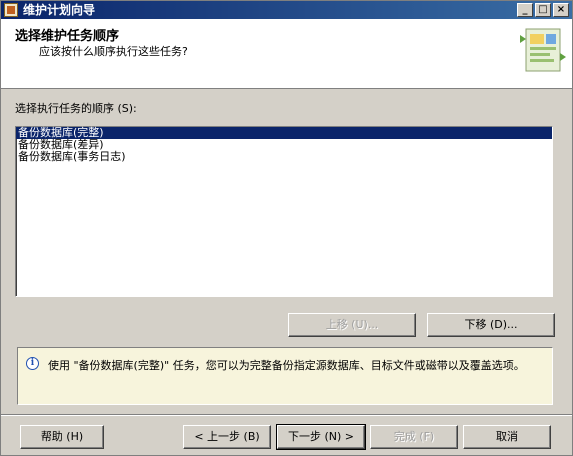 The image size is (573, 456). What do you see at coordinates (62, 437) in the screenshot?
I see `help-button: 帮助 (H)` at bounding box center [62, 437].